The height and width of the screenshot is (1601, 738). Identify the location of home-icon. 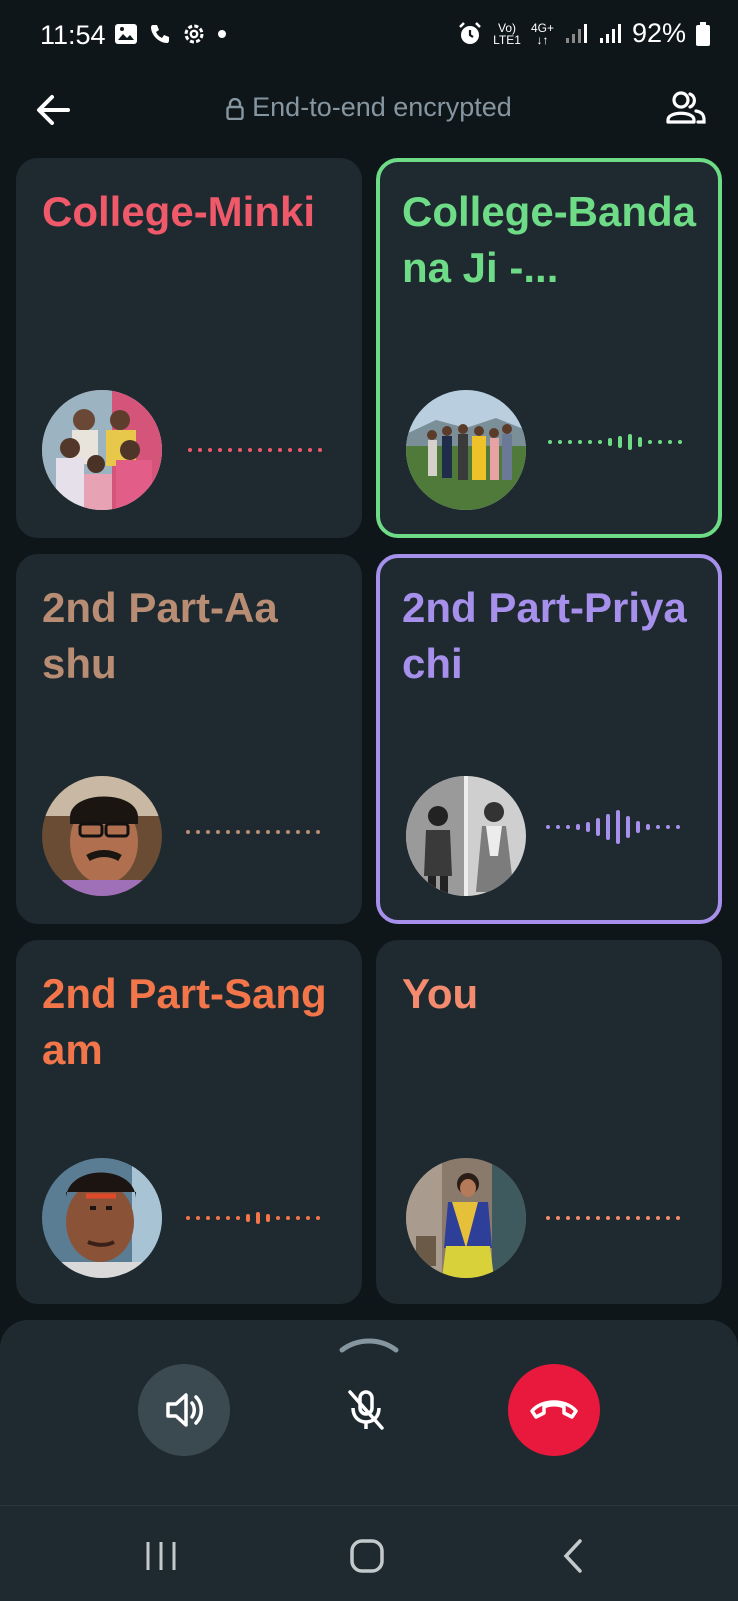
(367, 1556).